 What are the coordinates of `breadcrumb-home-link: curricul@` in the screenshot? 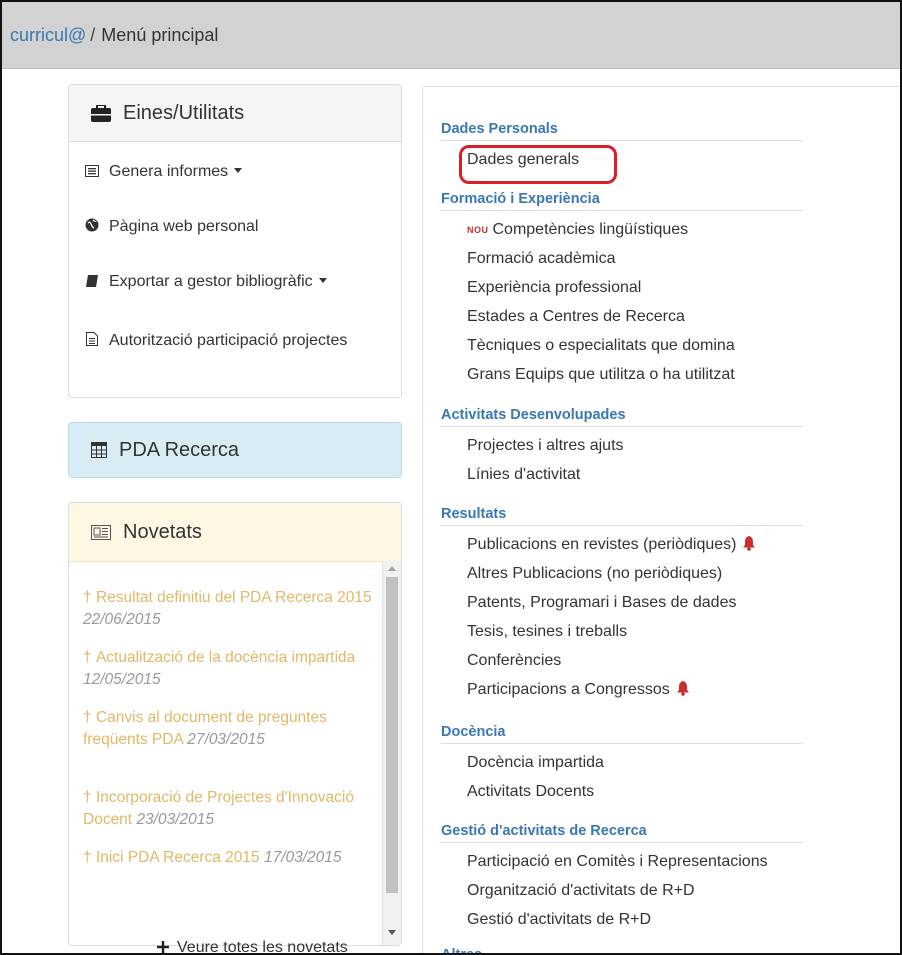 It's located at (48, 35).